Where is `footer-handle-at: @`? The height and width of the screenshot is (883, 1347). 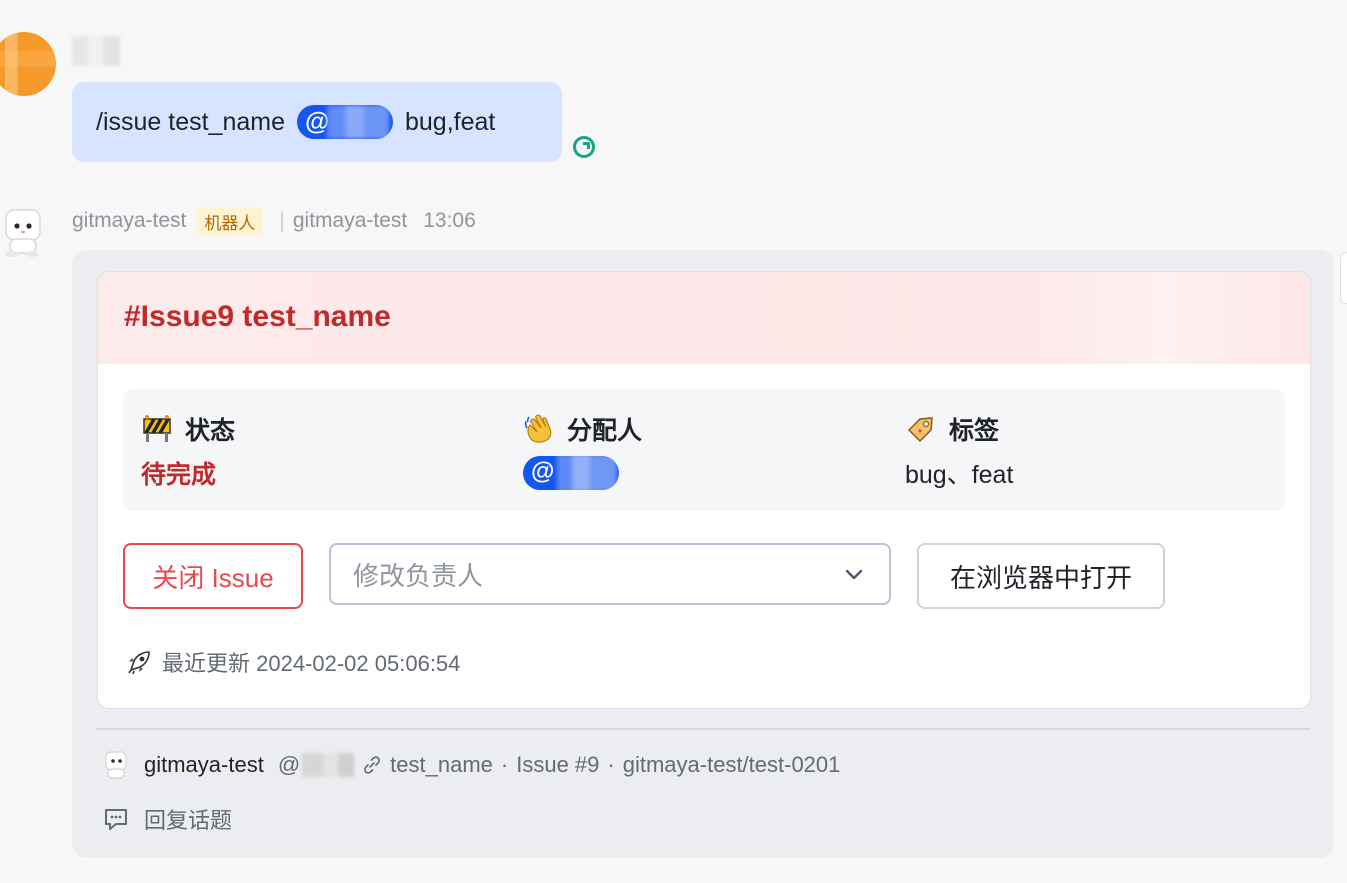
footer-handle-at: @ is located at coordinates (289, 764).